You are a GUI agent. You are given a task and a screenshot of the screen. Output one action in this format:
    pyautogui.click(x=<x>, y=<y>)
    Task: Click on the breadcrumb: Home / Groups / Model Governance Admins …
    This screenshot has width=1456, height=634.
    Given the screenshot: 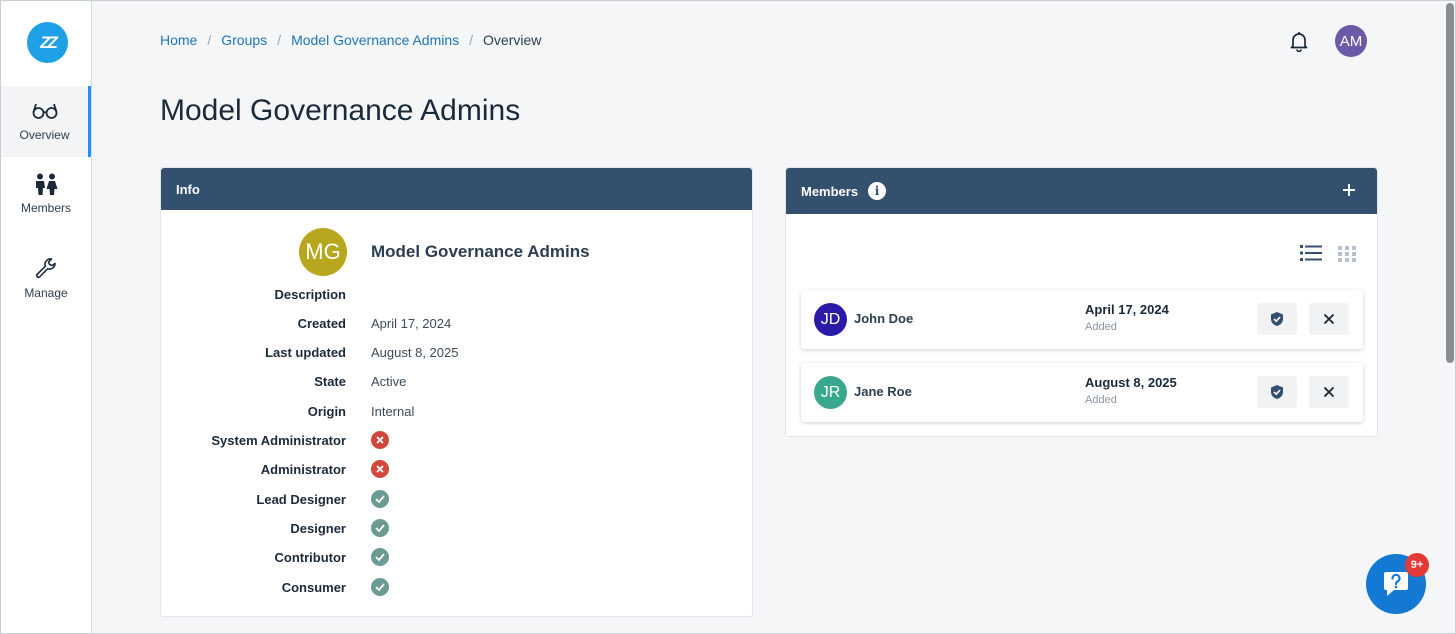 What is the action you would take?
    pyautogui.click(x=350, y=40)
    